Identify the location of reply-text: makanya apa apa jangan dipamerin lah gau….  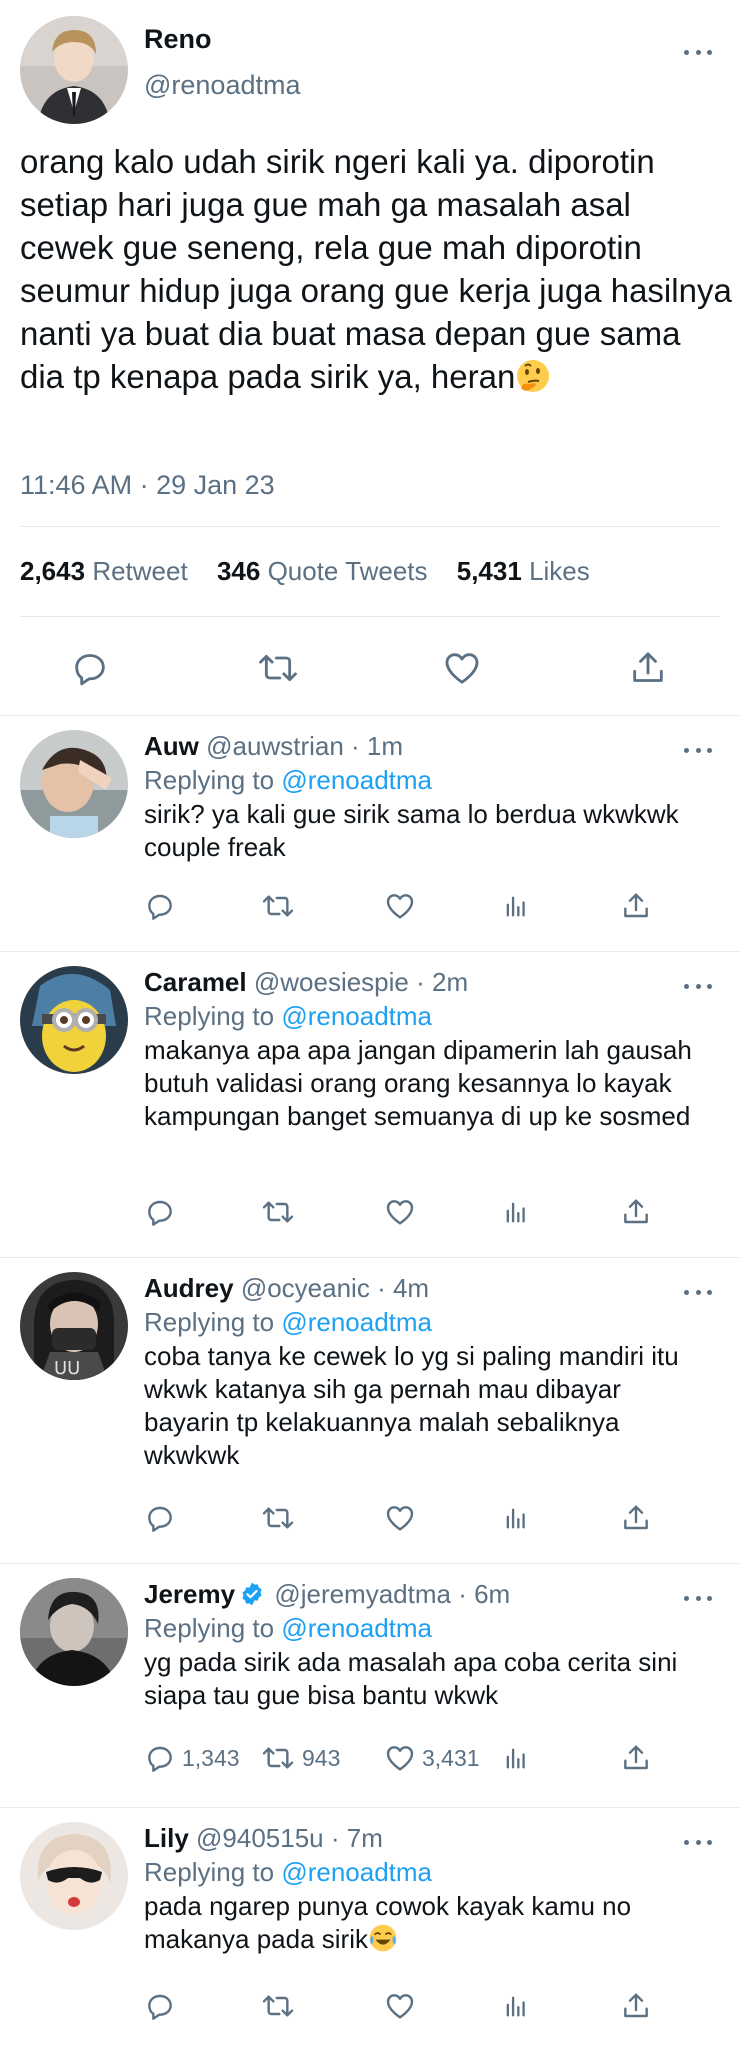
(418, 1083).